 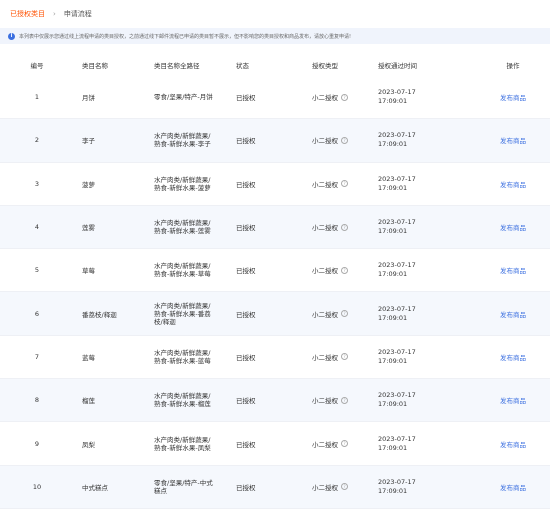 I want to click on cell-name: 草莓, so click(x=88, y=271).